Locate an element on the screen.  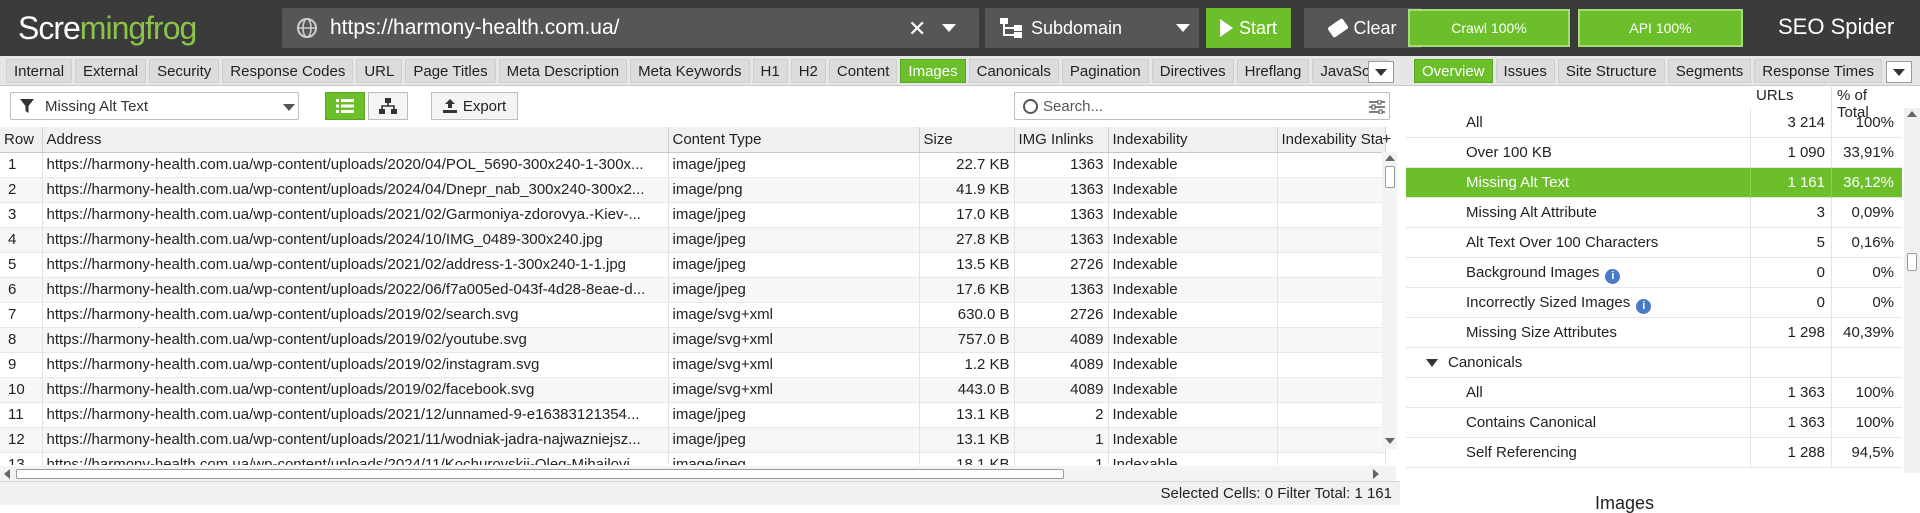
overview-row: Alt Text Over 100 Characters 5 0,16% is located at coordinates (1654, 243).